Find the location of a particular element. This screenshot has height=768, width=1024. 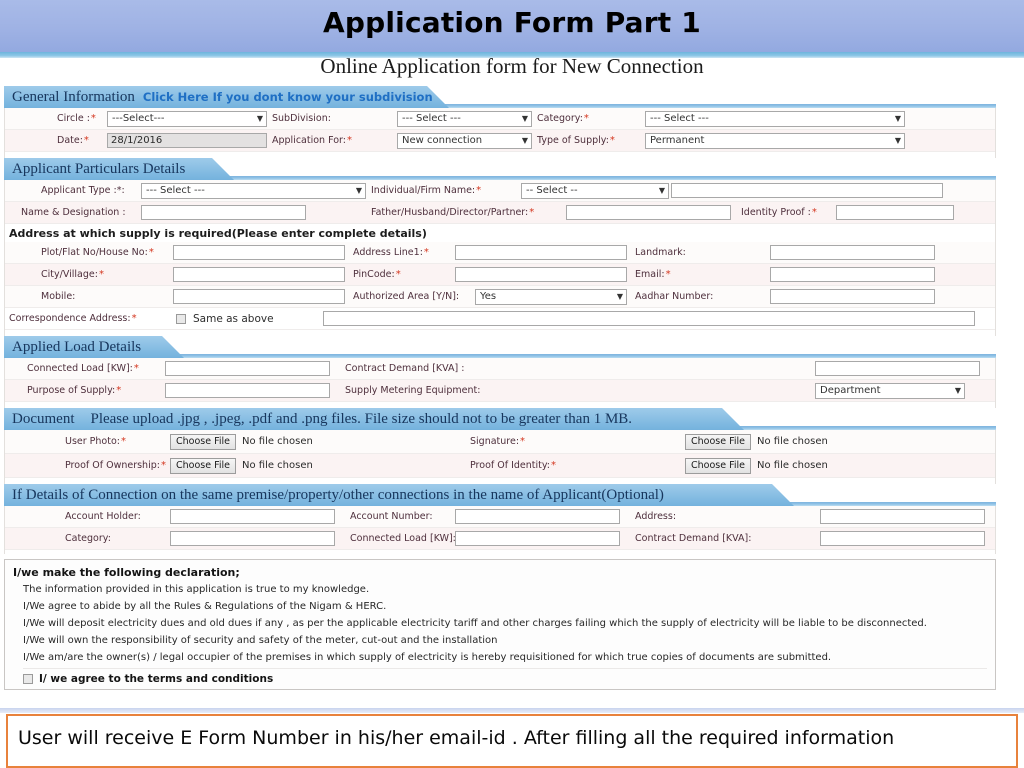

applicant-type-select: --- Select --- ▼ is located at coordinates (256, 190).